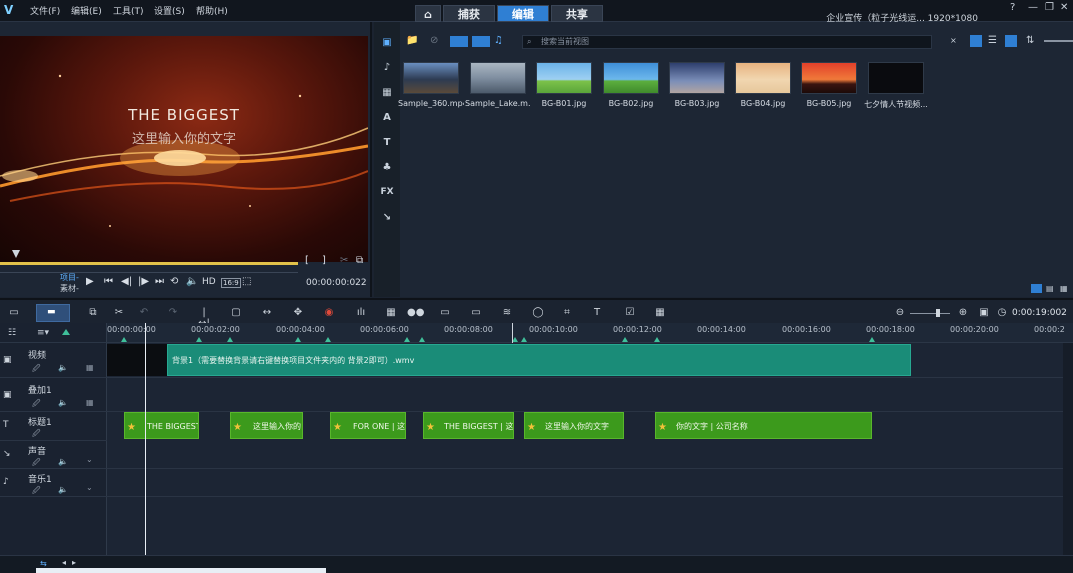  What do you see at coordinates (1064, 7) in the screenshot?
I see `close-icon: ✕` at bounding box center [1064, 7].